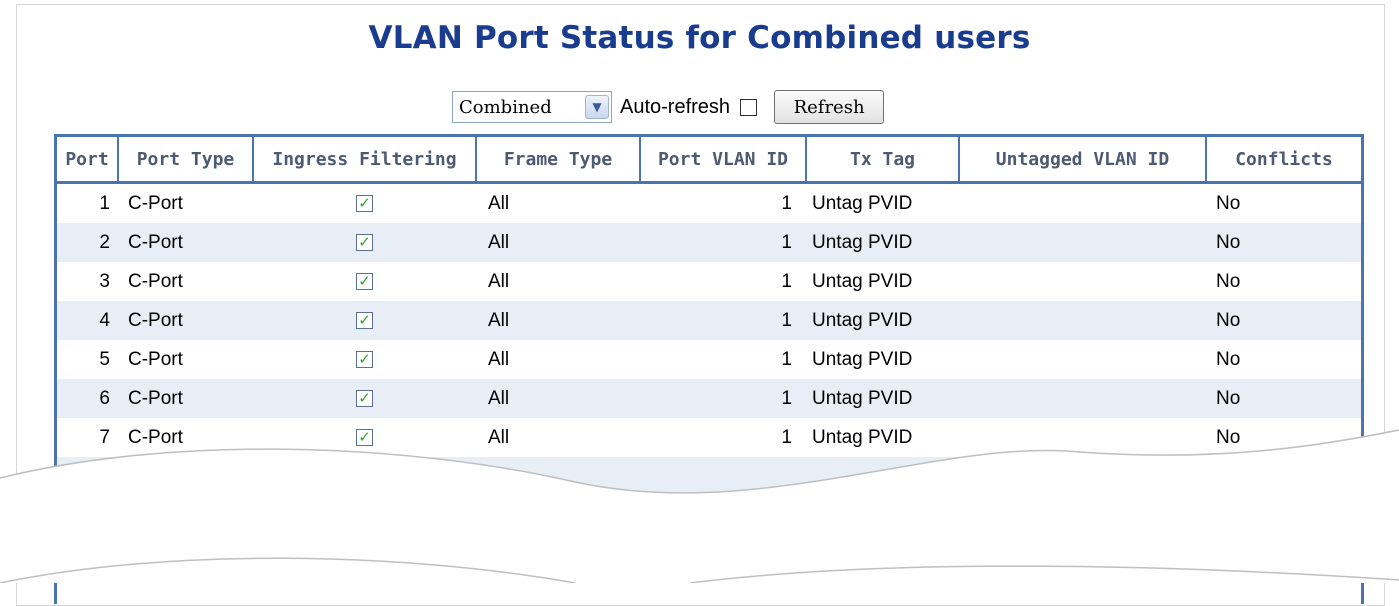 This screenshot has height=606, width=1399. What do you see at coordinates (87, 476) in the screenshot?
I see `port-cell` at bounding box center [87, 476].